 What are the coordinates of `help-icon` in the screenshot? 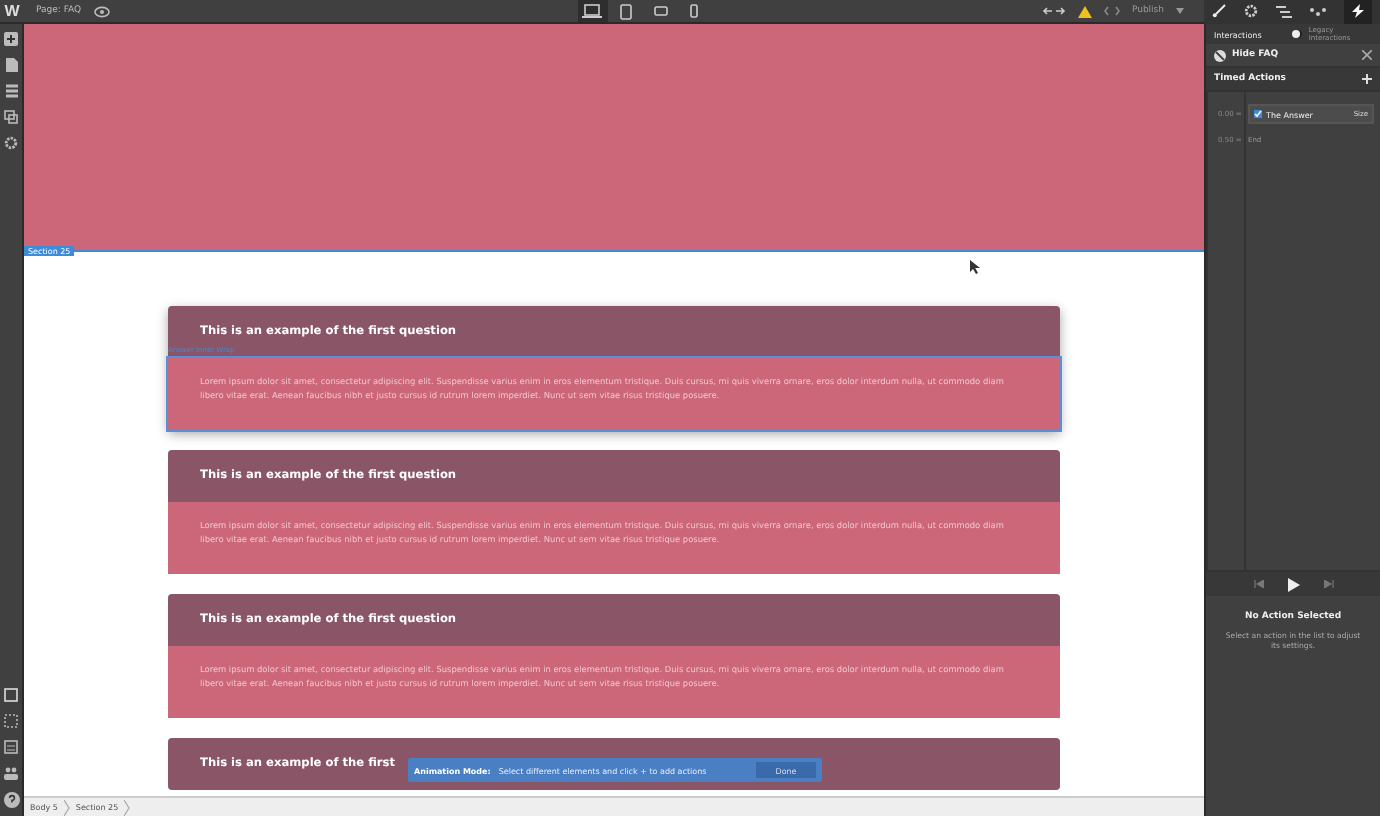 It's located at (11, 800).